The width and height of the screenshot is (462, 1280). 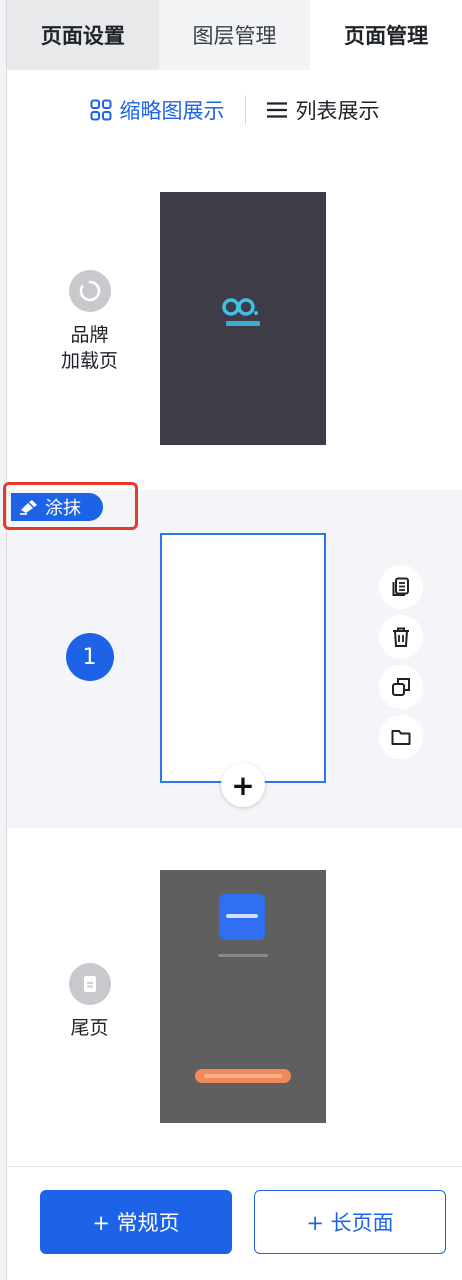 What do you see at coordinates (100, 110) in the screenshot?
I see `grid-icon` at bounding box center [100, 110].